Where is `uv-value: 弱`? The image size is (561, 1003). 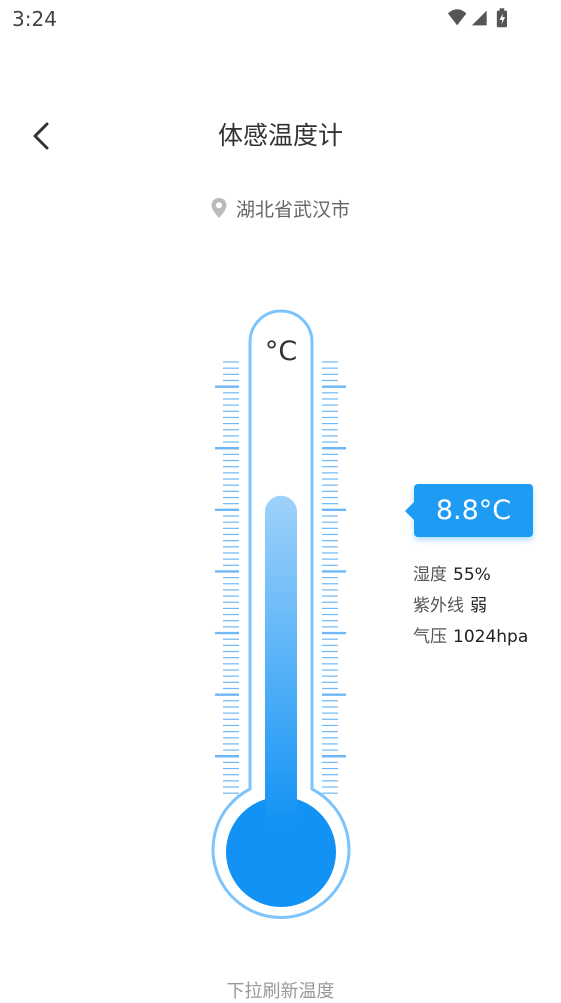
uv-value: 弱 is located at coordinates (478, 606).